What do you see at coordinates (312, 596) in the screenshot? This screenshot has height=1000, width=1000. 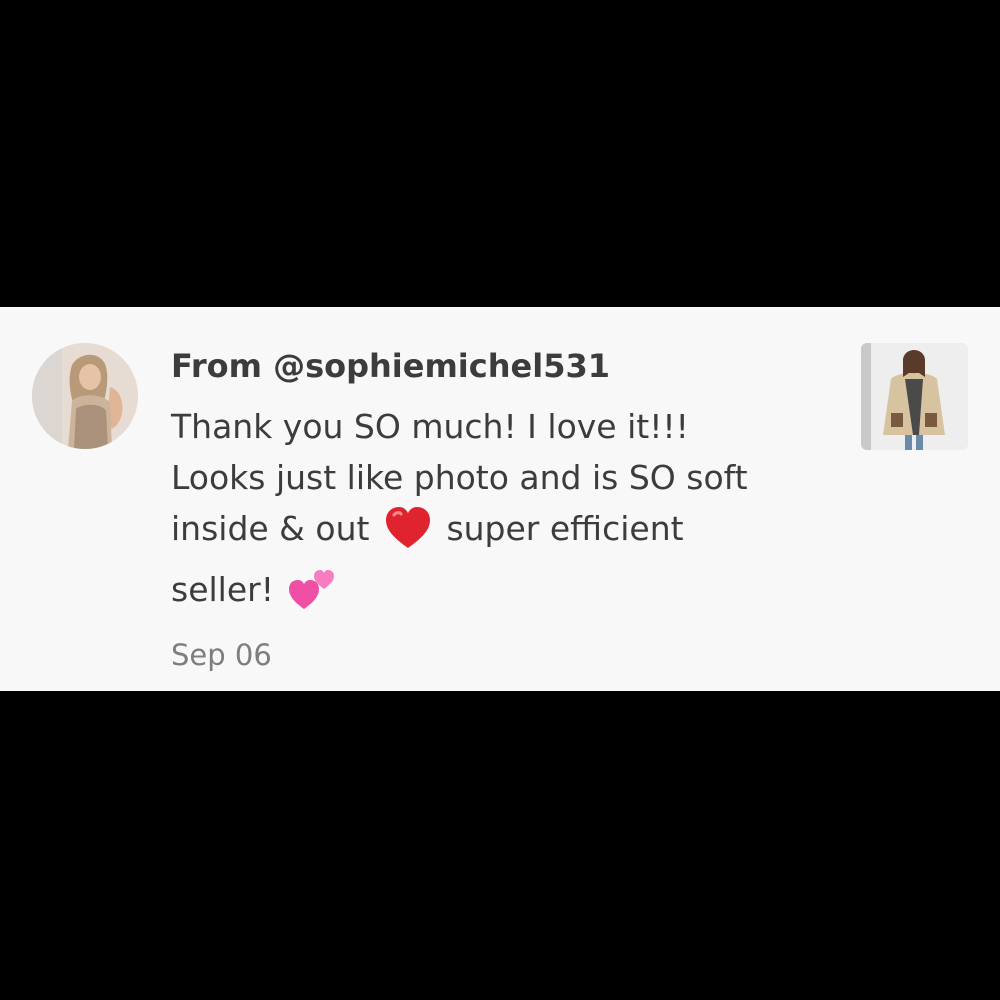 I see `two-hearts-icon` at bounding box center [312, 596].